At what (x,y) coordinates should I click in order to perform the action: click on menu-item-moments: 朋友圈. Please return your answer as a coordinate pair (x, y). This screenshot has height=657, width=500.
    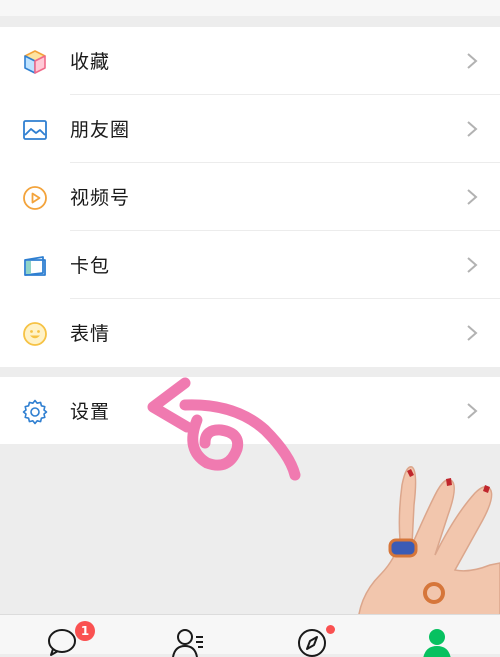
    Looking at the image, I should click on (250, 129).